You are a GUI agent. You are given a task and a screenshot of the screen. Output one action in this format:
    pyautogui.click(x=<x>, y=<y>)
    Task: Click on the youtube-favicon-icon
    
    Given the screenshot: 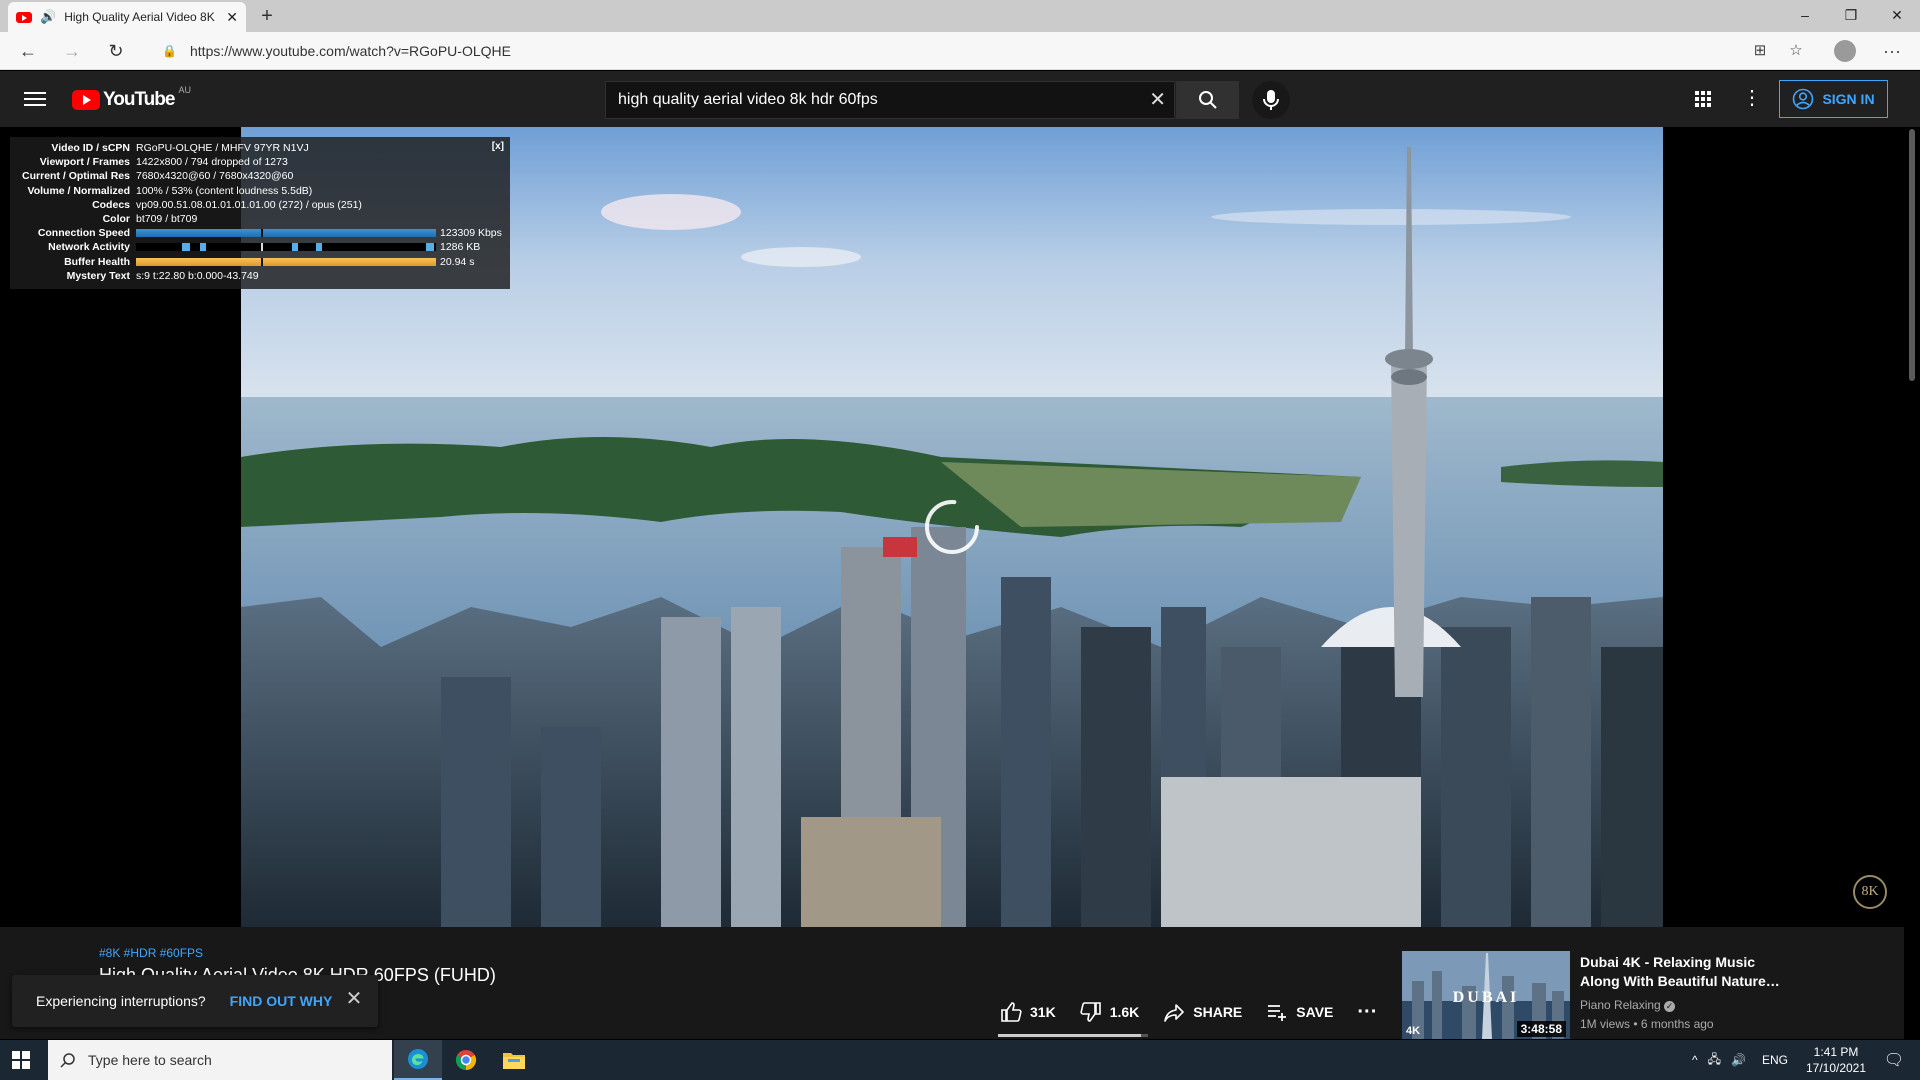 What is the action you would take?
    pyautogui.click(x=24, y=17)
    